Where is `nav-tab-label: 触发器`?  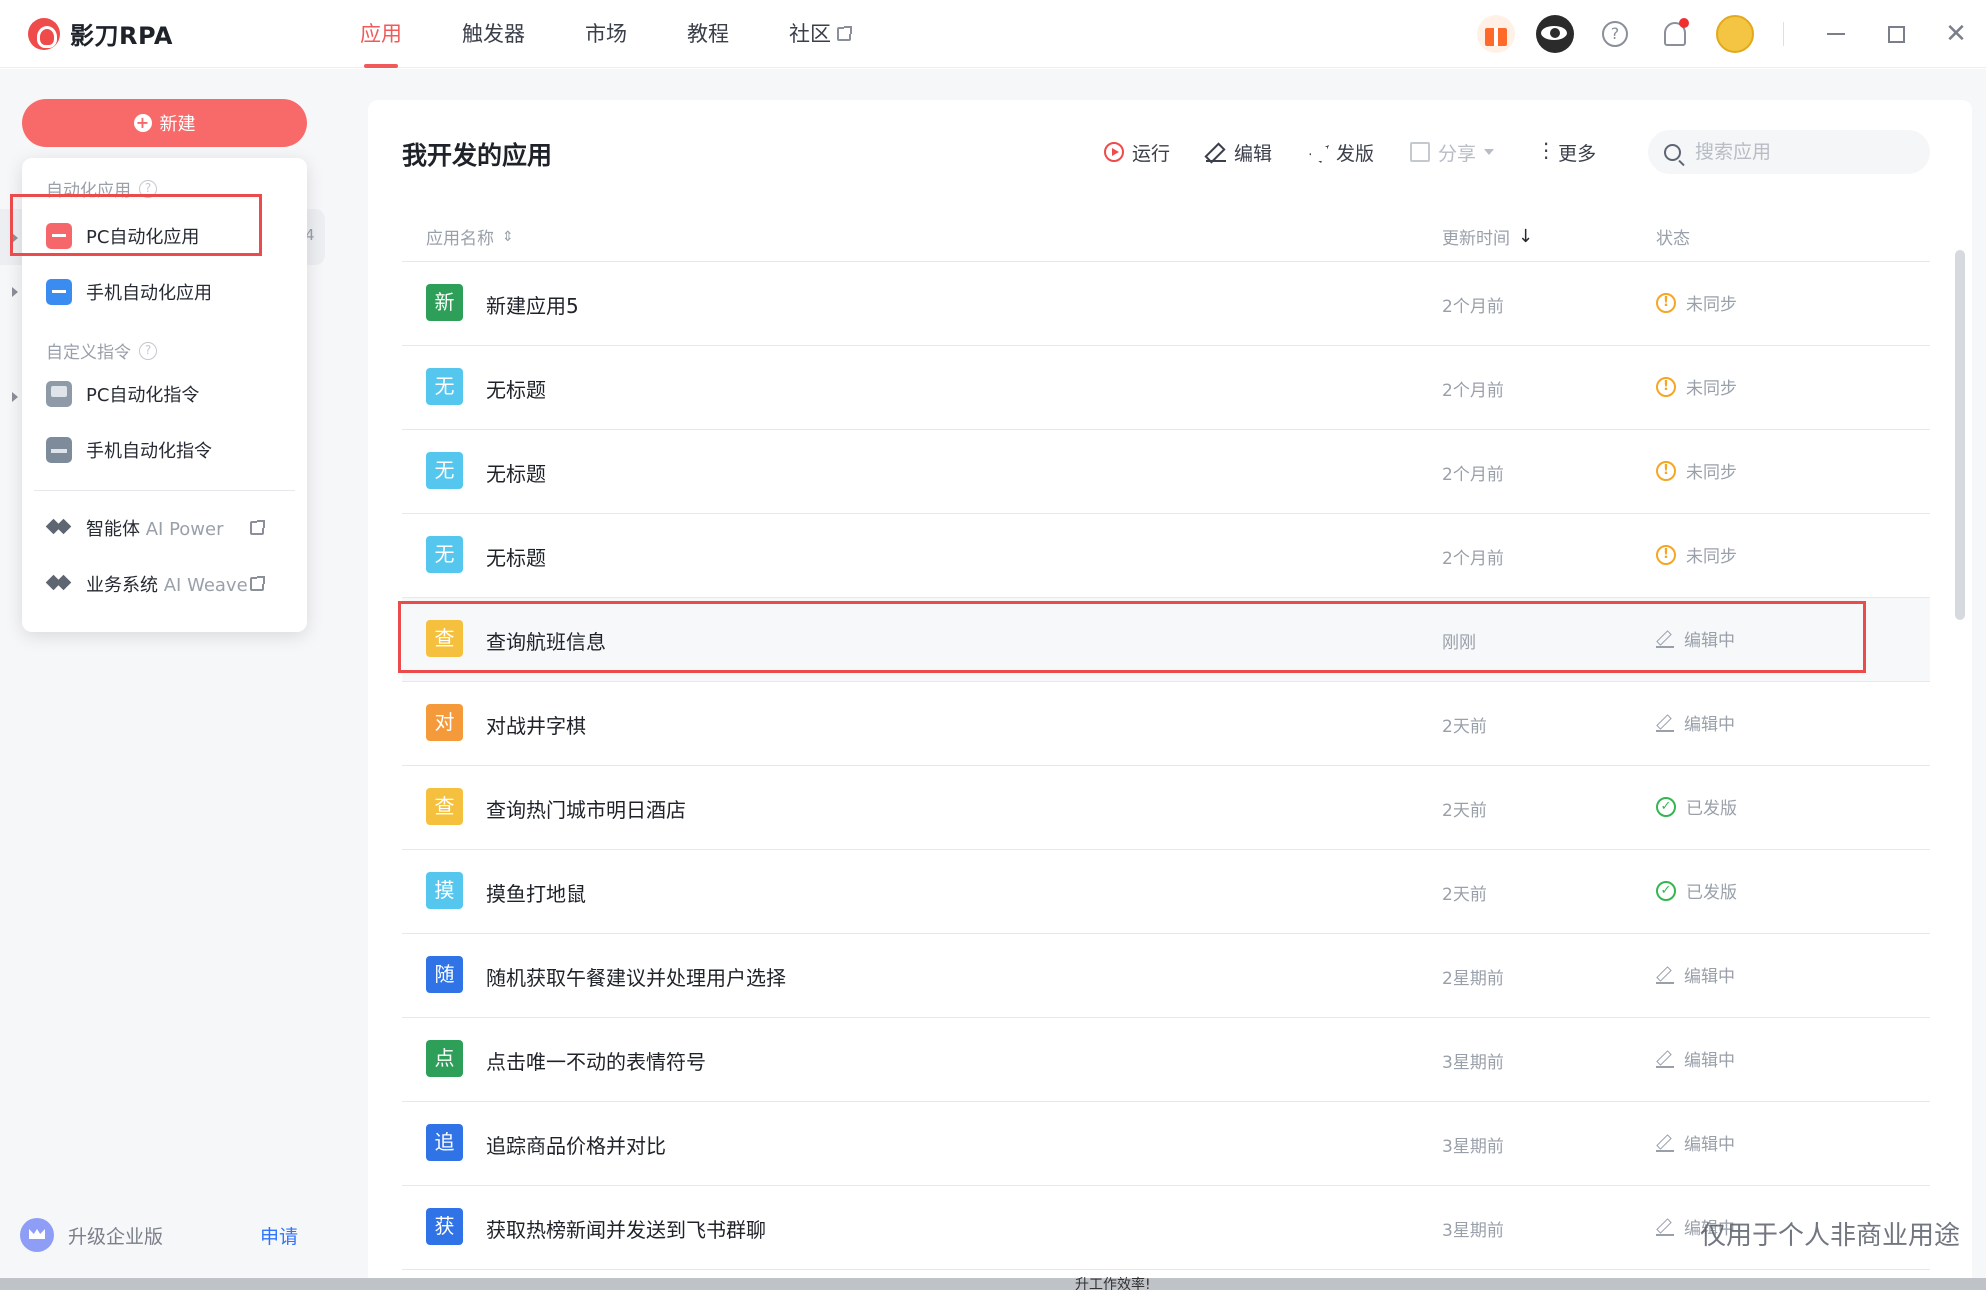 nav-tab-label: 触发器 is located at coordinates (493, 34).